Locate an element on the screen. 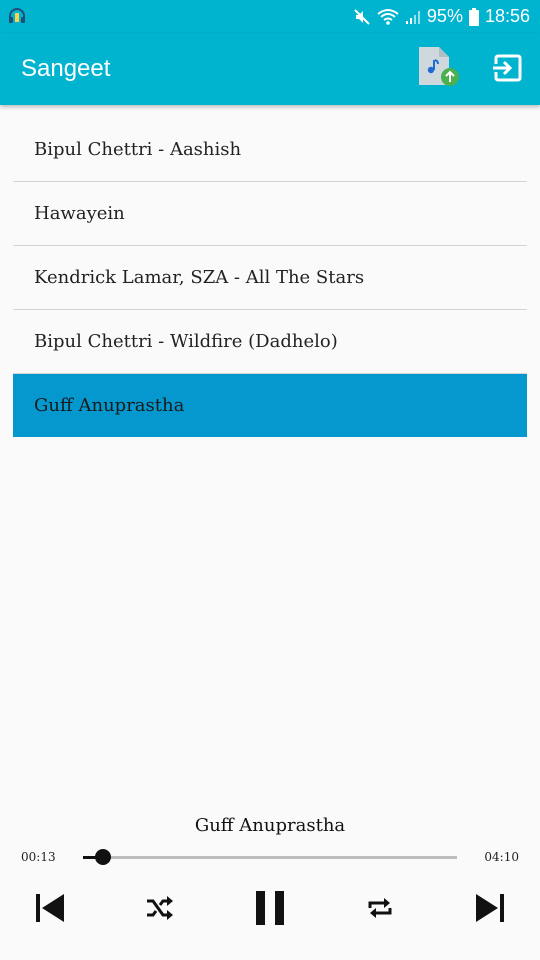  song-list-item: Bipul Chettri - Aashish is located at coordinates (270, 150).